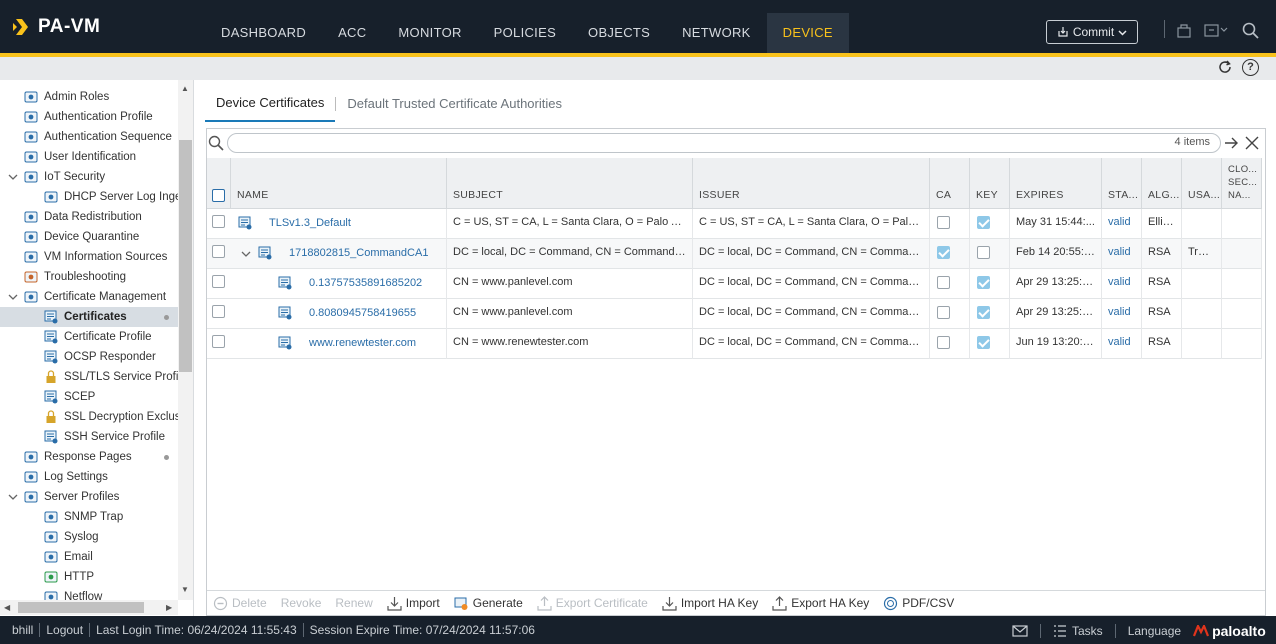 This screenshot has width=1276, height=644. What do you see at coordinates (89, 357) in the screenshot?
I see `sidebar-item: OCSP Responder` at bounding box center [89, 357].